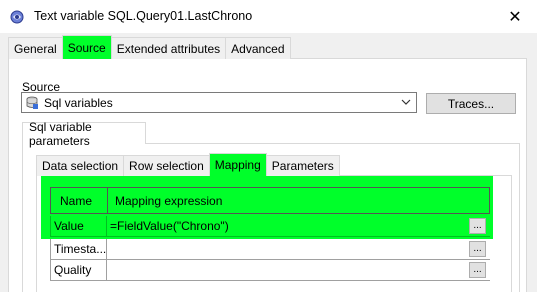 The width and height of the screenshot is (537, 292). Describe the element at coordinates (298, 200) in the screenshot. I see `column-header-mapping-expression: Mapping expression` at that location.